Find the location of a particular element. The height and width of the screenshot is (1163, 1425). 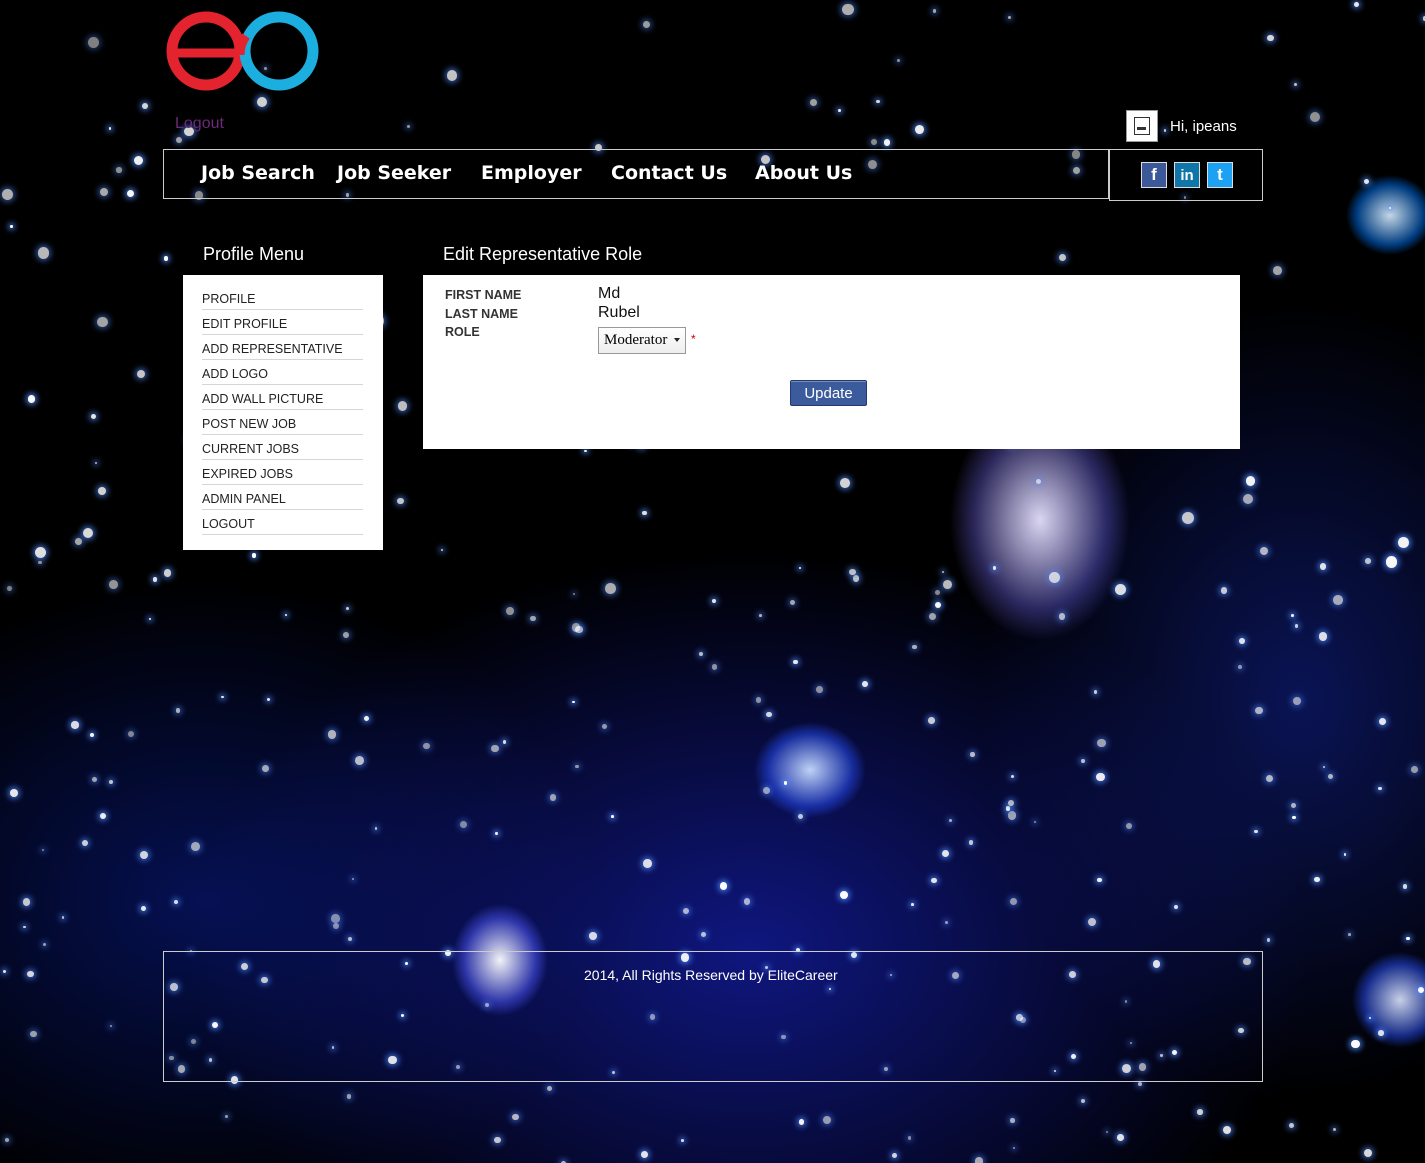

facebook-icon: f is located at coordinates (1154, 175).